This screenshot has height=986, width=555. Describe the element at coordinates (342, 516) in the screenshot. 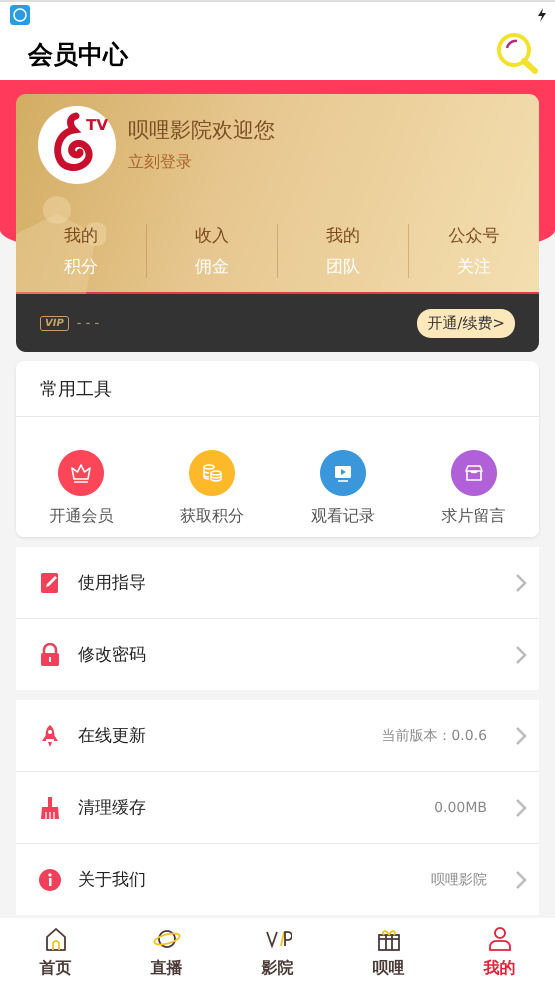

I see `tool-label: 观看记录` at that location.